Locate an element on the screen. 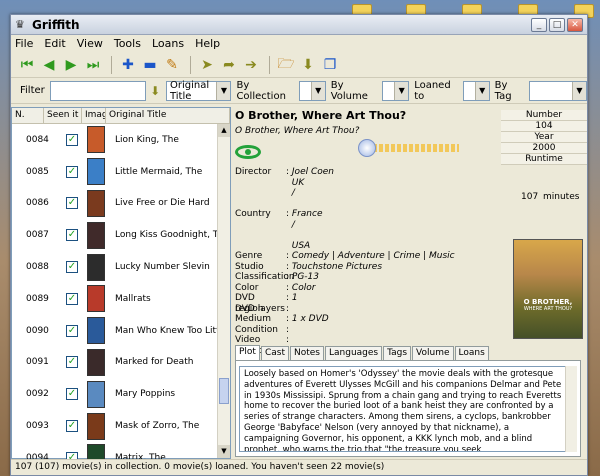 This screenshot has width=600, height=476. table-row: 0091 ✓ Marked for Death is located at coordinates (121, 363).